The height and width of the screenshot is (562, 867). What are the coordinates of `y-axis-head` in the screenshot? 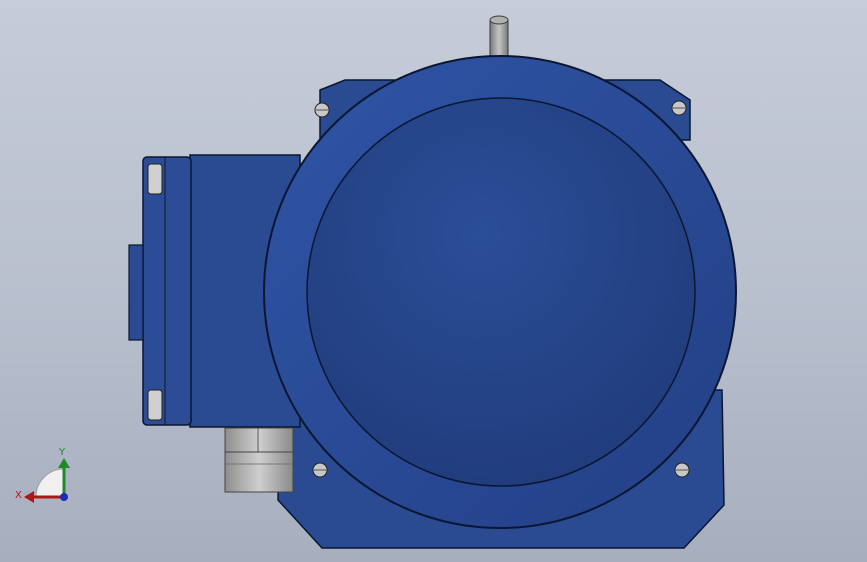 It's located at (64, 463).